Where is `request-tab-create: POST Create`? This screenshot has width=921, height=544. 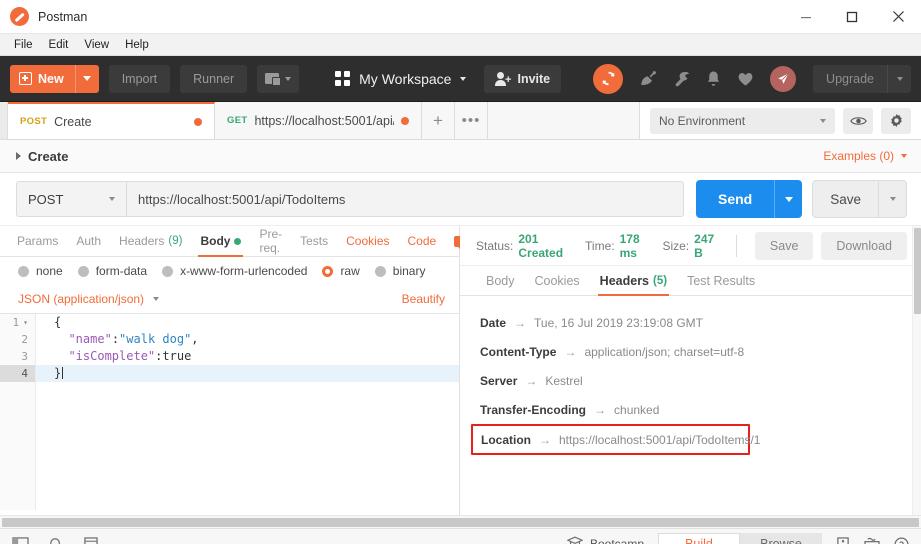
request-tab-create: POST Create is located at coordinates (111, 120).